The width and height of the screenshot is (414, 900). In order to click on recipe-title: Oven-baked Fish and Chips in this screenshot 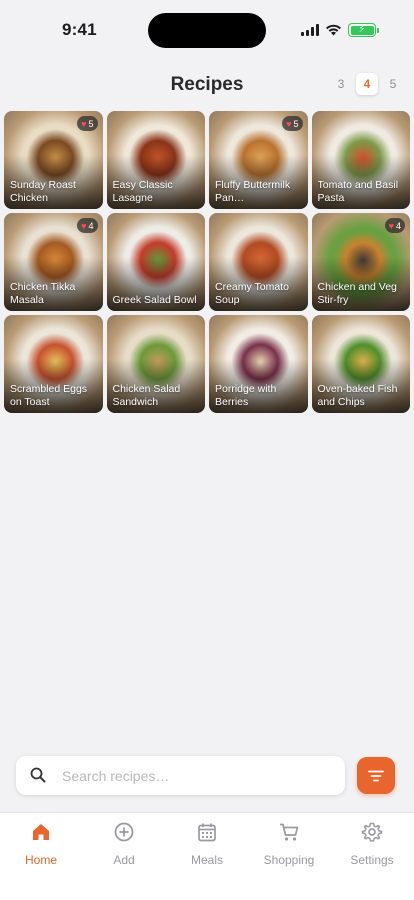, I will do `click(357, 395)`.